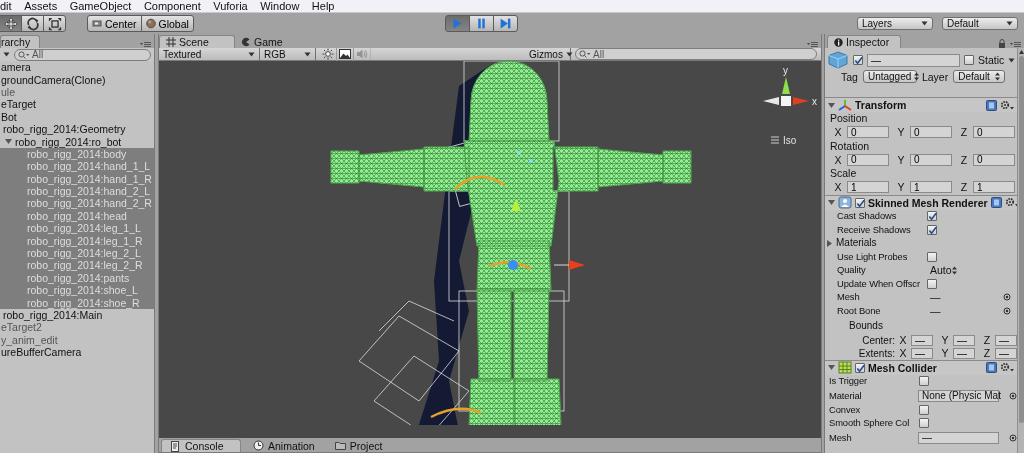 The height and width of the screenshot is (453, 1024). What do you see at coordinates (901, 132) in the screenshot?
I see `axis-label: Y` at bounding box center [901, 132].